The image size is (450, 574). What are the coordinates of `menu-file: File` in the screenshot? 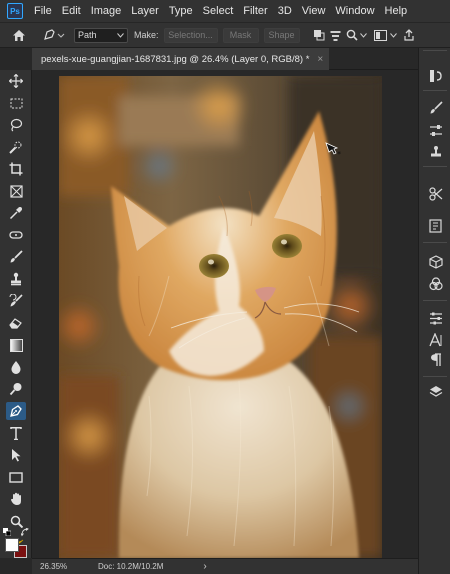 It's located at (43, 11).